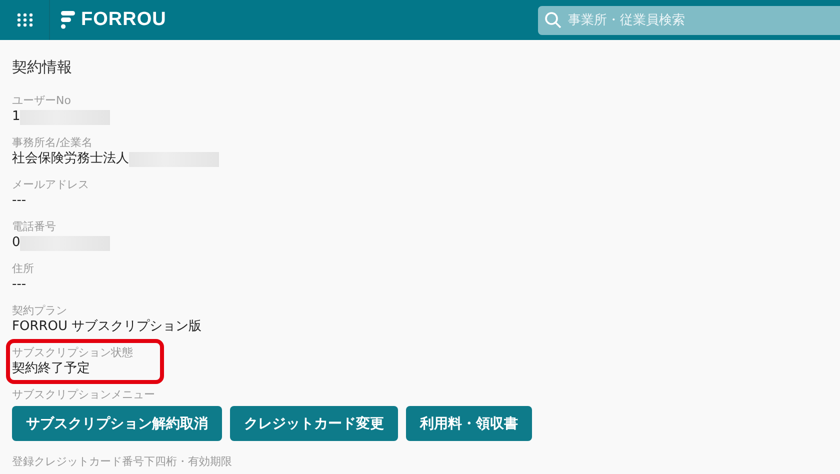 Image resolution: width=840 pixels, height=474 pixels. What do you see at coordinates (41, 100) in the screenshot?
I see `field-label: ユーザーNo` at bounding box center [41, 100].